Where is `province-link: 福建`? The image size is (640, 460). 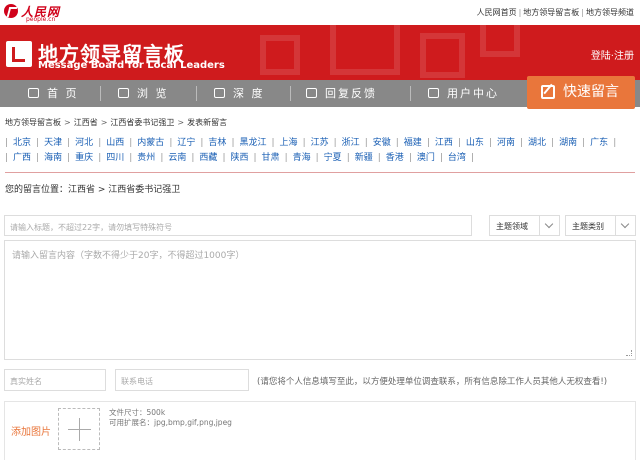 province-link: 福建 is located at coordinates (413, 143).